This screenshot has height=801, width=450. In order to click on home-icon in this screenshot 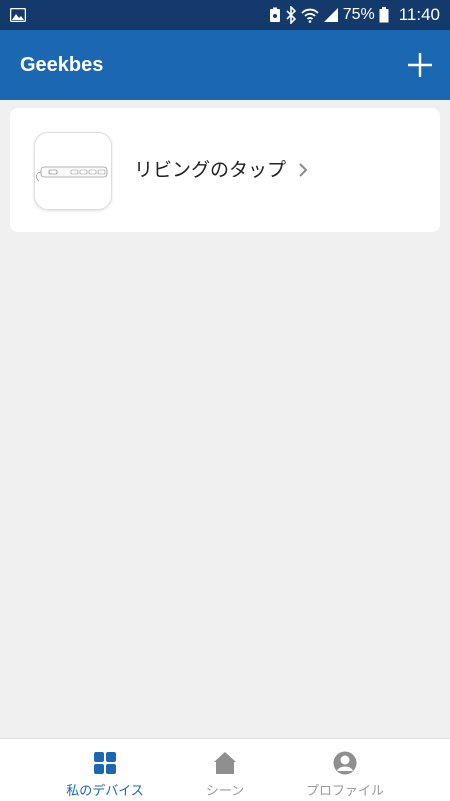, I will do `click(225, 763)`.